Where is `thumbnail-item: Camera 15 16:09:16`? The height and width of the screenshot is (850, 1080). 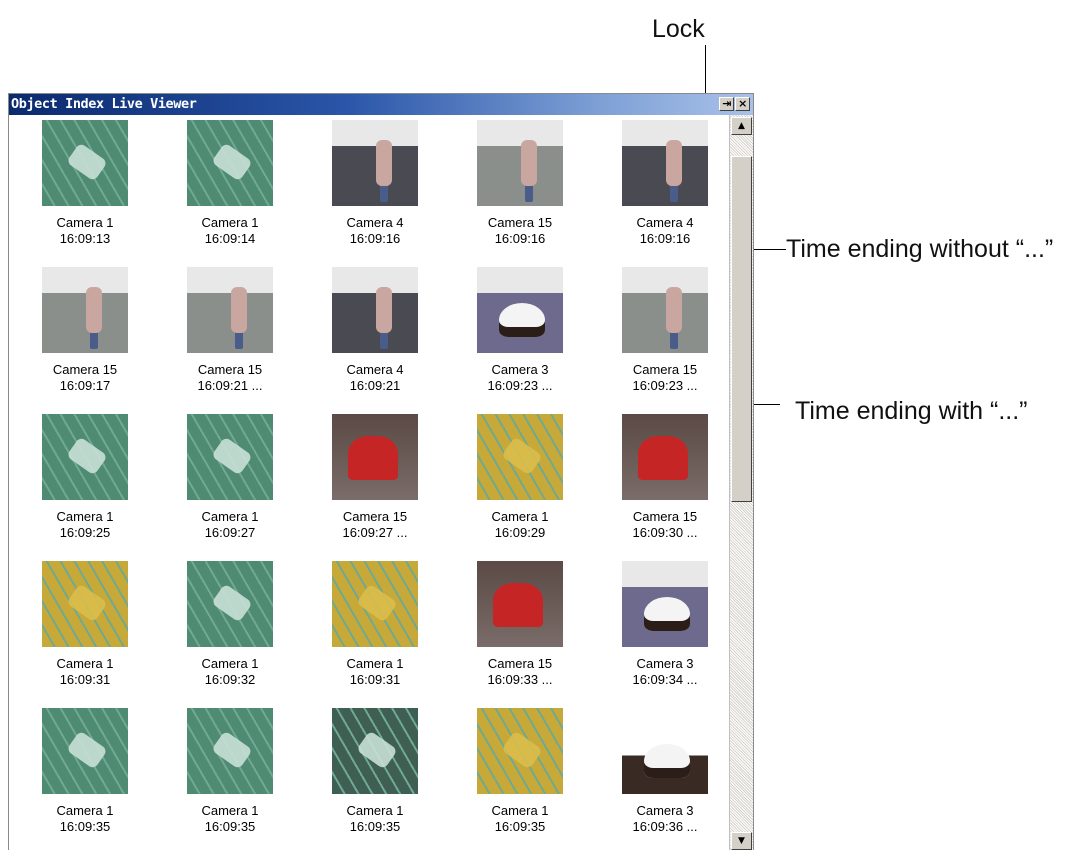
thumbnail-item: Camera 15 16:09:16 is located at coordinates (520, 183).